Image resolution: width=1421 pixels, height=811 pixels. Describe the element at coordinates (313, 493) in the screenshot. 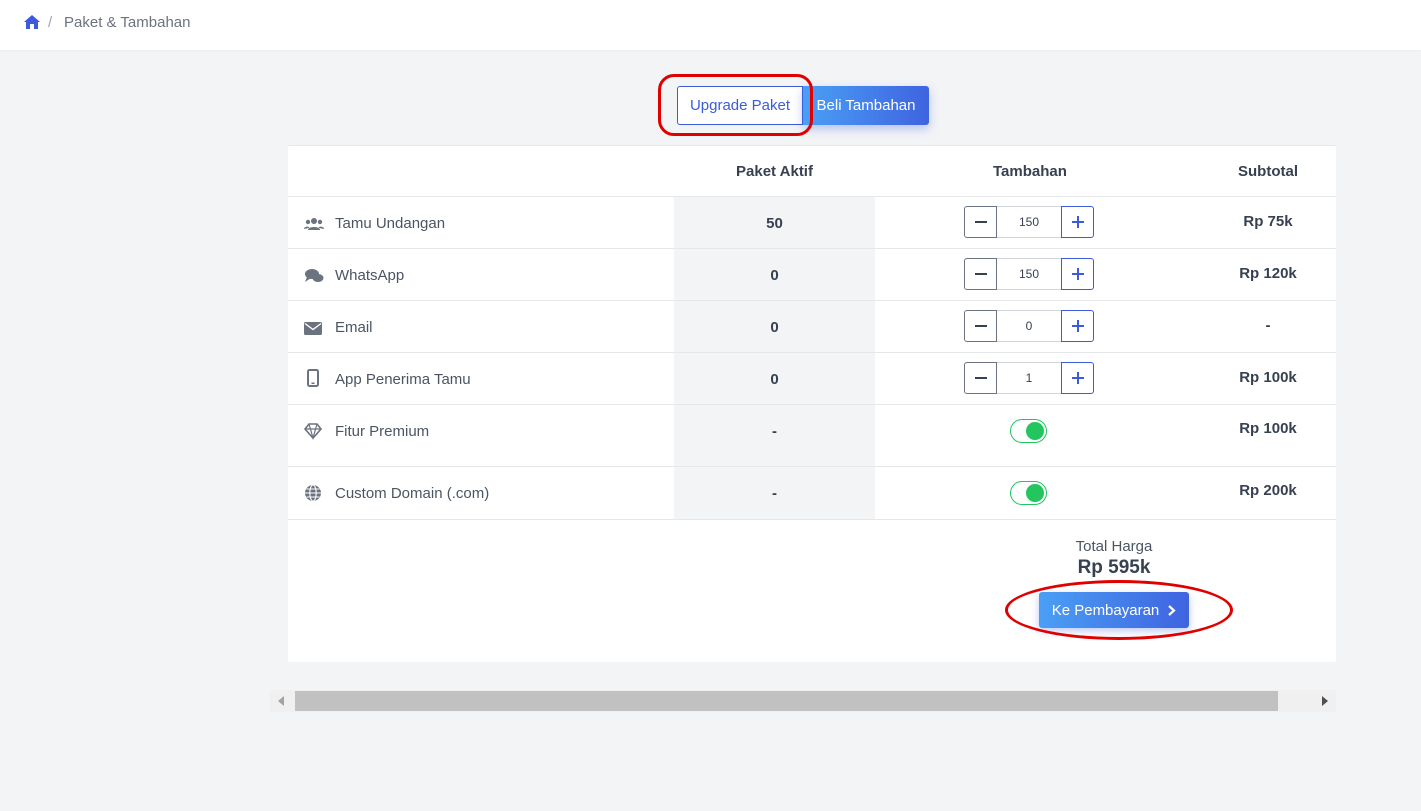

I see `globe-icon` at that location.